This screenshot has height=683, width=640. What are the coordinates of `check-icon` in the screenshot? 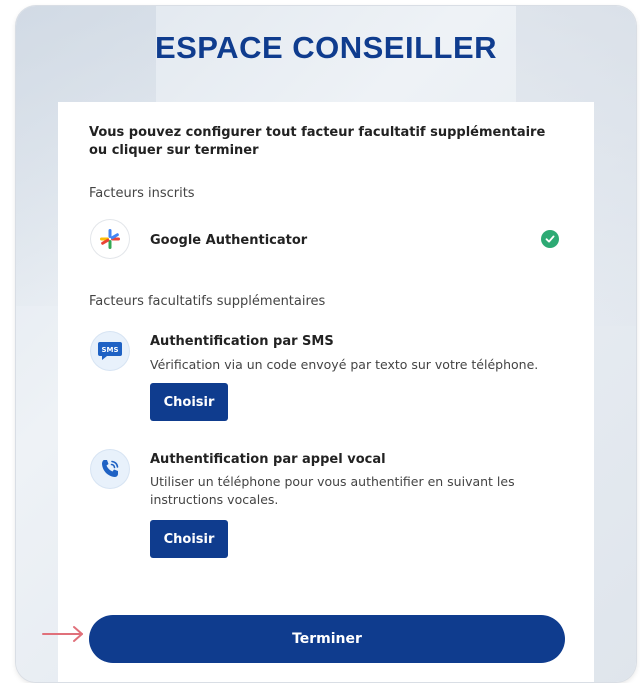 It's located at (550, 239).